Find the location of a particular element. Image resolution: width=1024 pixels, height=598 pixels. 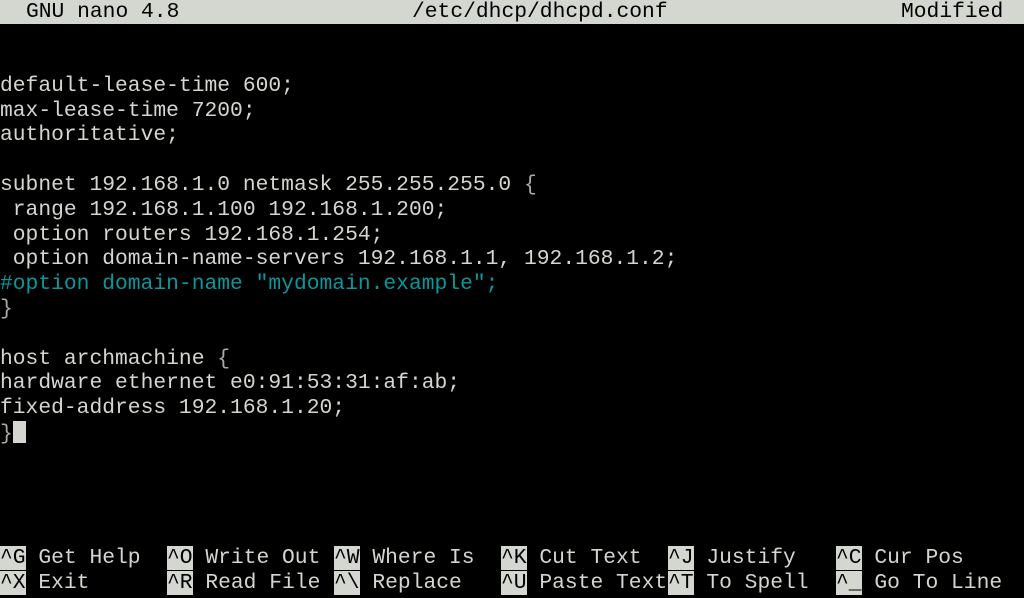

code-line: default-lease-time 600; is located at coordinates (512, 86).